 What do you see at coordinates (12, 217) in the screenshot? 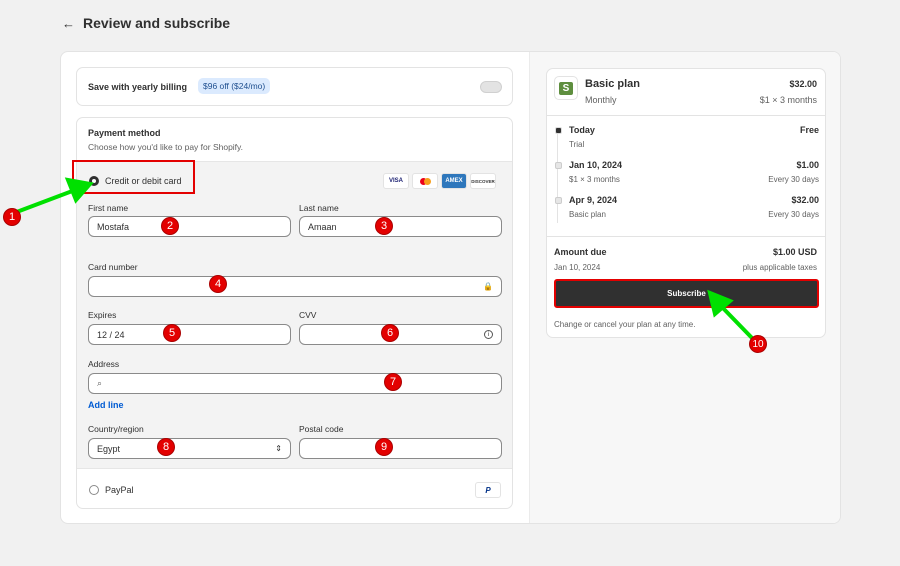
I see `annotation-1: 1` at bounding box center [12, 217].